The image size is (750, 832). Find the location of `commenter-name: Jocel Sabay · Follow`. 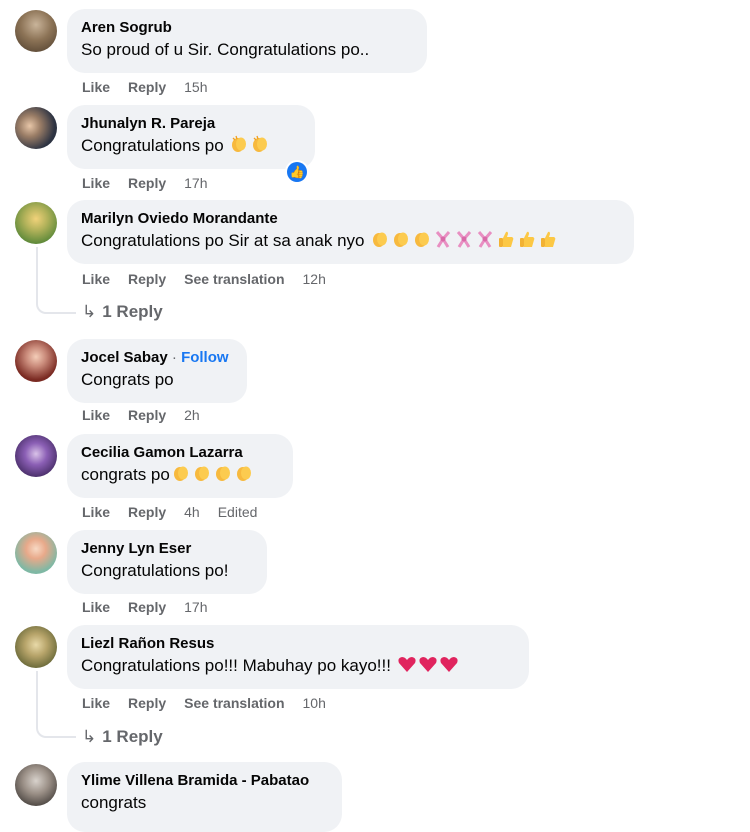

commenter-name: Jocel Sabay · Follow is located at coordinates (157, 358).